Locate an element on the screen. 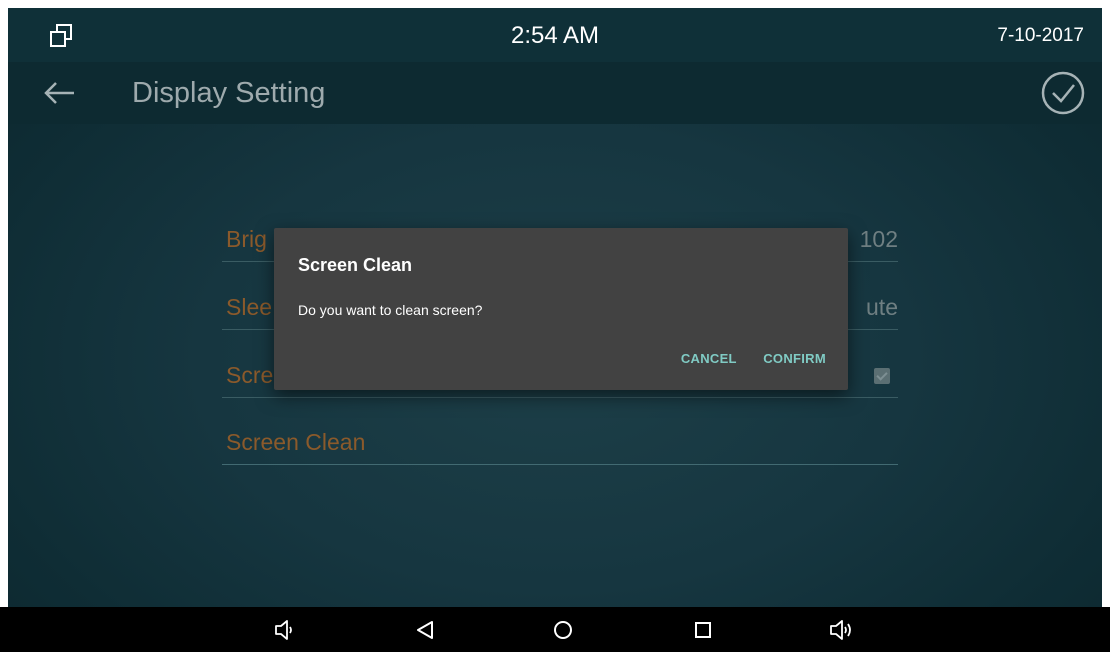 This screenshot has height=652, width=1110. navigation-bar is located at coordinates (555, 629).